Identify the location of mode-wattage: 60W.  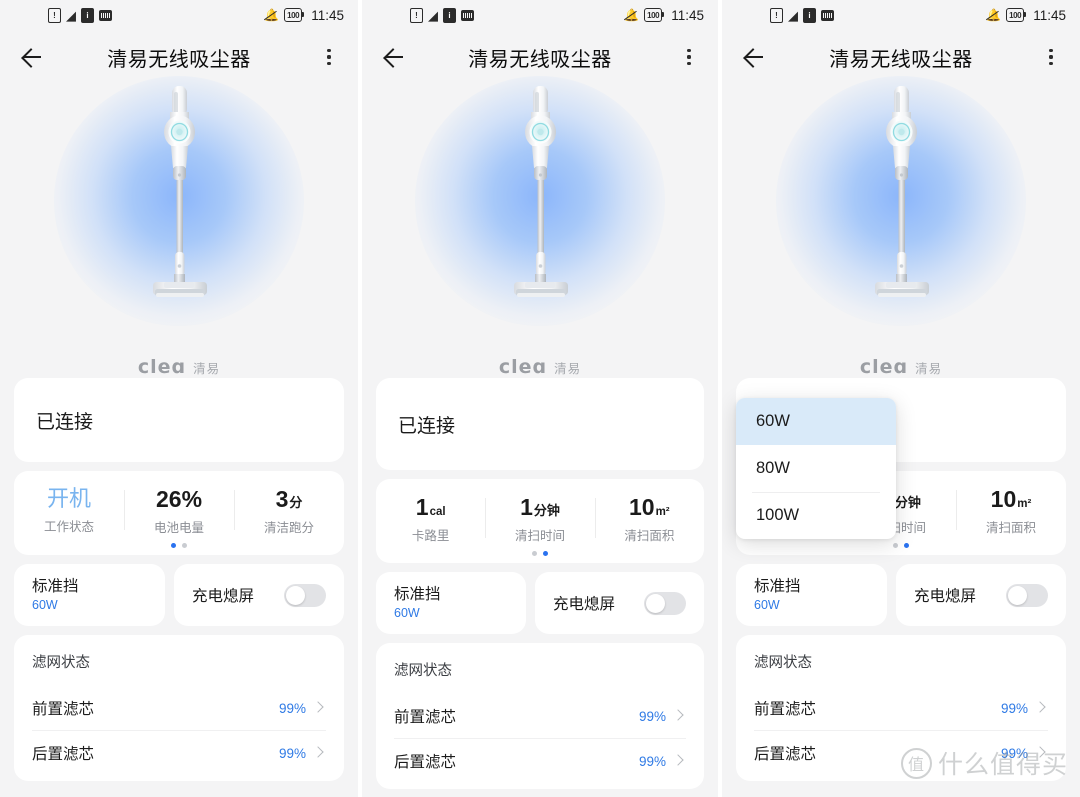
(767, 605).